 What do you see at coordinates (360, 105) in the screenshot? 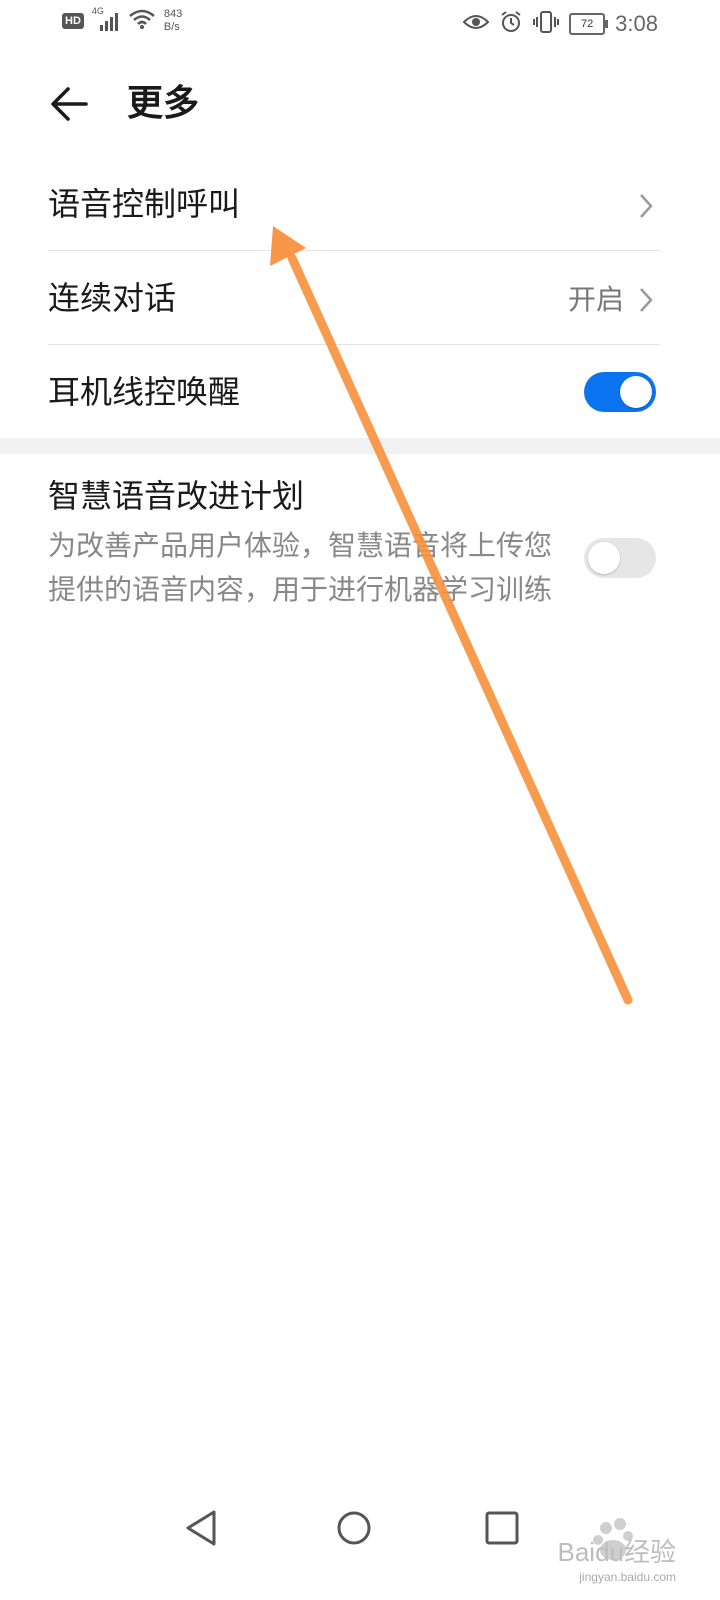
I see `app-header: 更多` at bounding box center [360, 105].